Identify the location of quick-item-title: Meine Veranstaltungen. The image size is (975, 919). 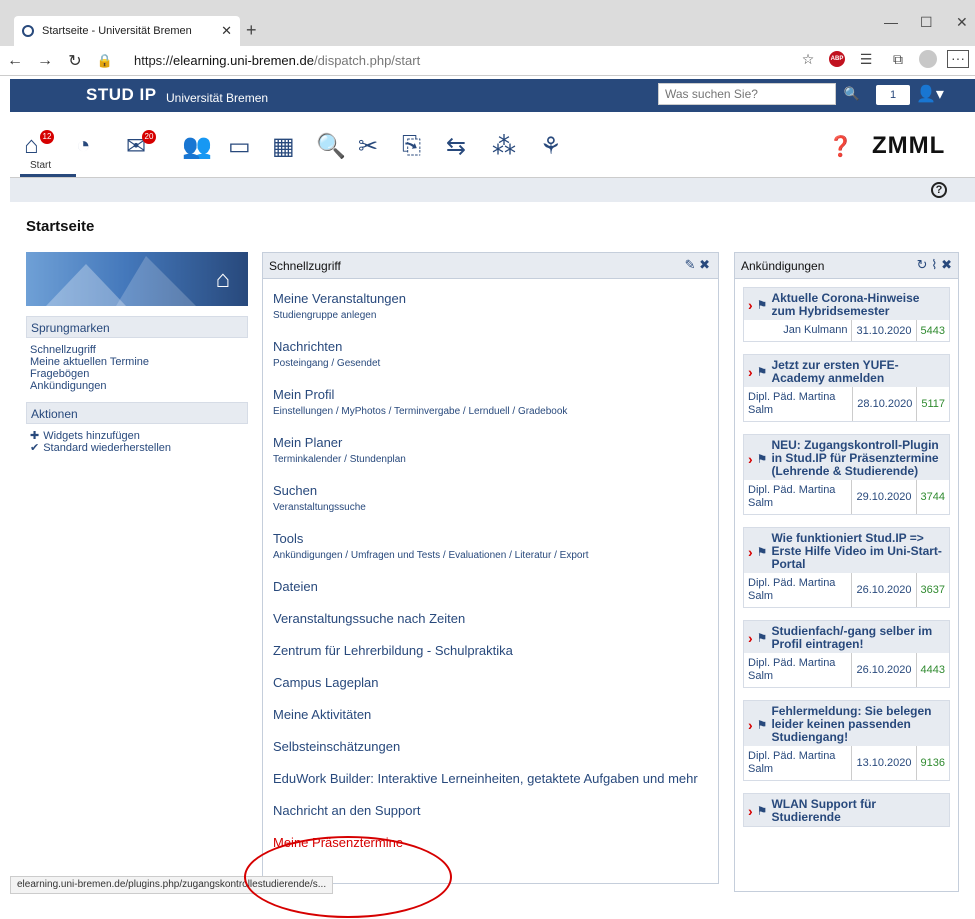
(490, 299).